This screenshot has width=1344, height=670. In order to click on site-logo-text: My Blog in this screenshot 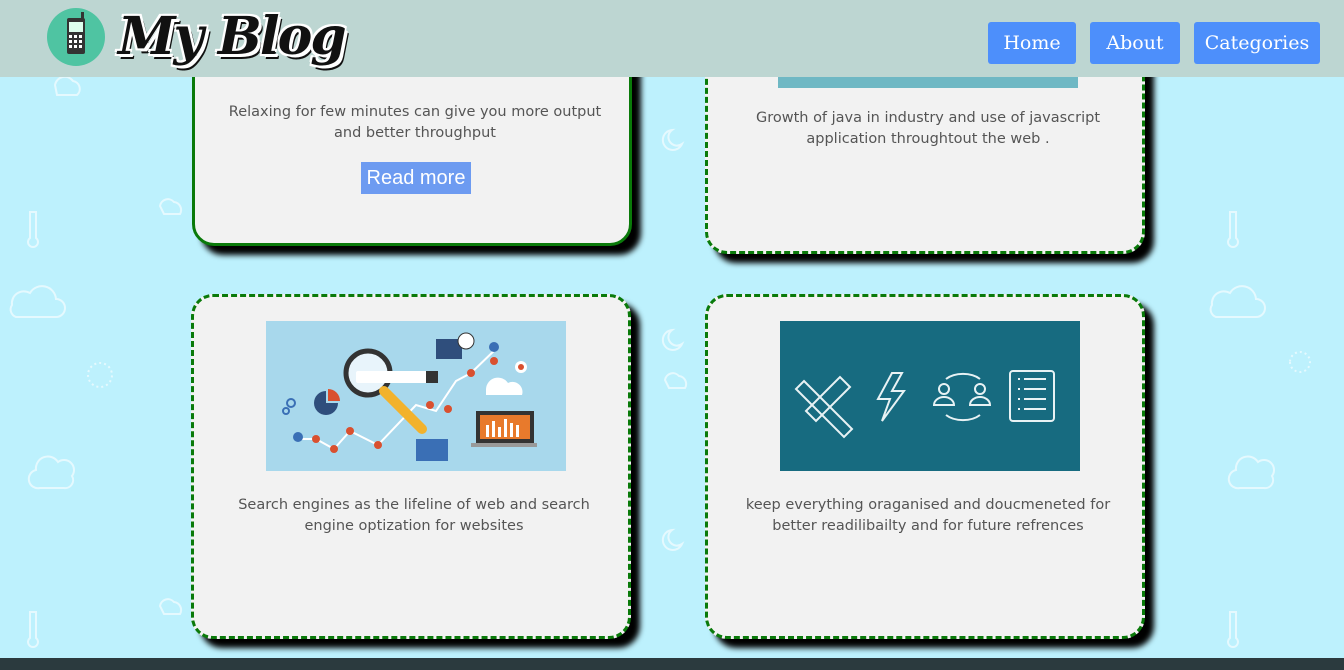, I will do `click(232, 36)`.